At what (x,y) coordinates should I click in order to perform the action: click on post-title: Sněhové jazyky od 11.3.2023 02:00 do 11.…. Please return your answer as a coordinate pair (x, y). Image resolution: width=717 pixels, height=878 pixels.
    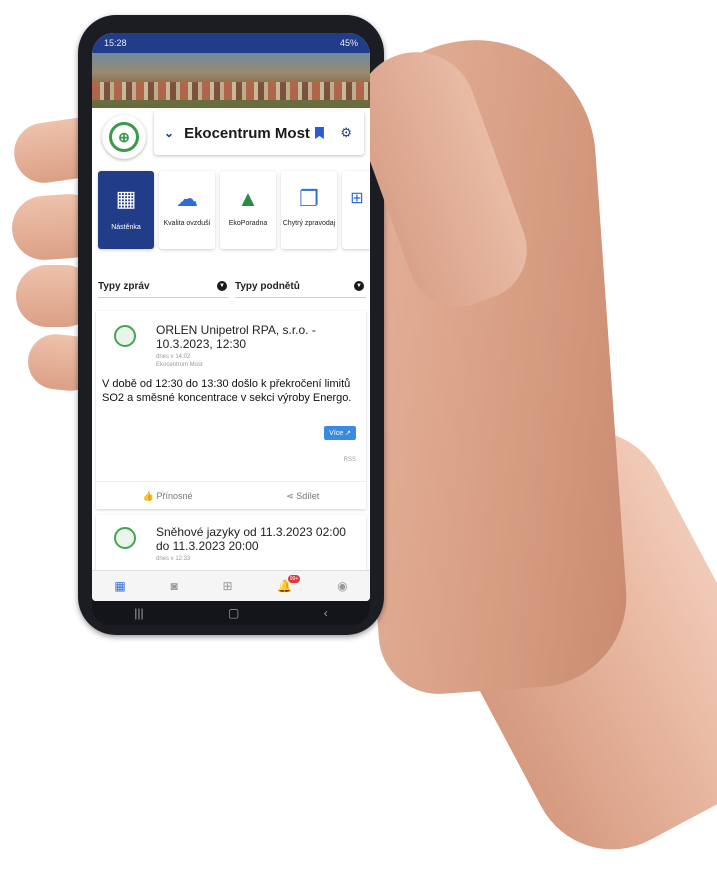
    Looking at the image, I should click on (251, 539).